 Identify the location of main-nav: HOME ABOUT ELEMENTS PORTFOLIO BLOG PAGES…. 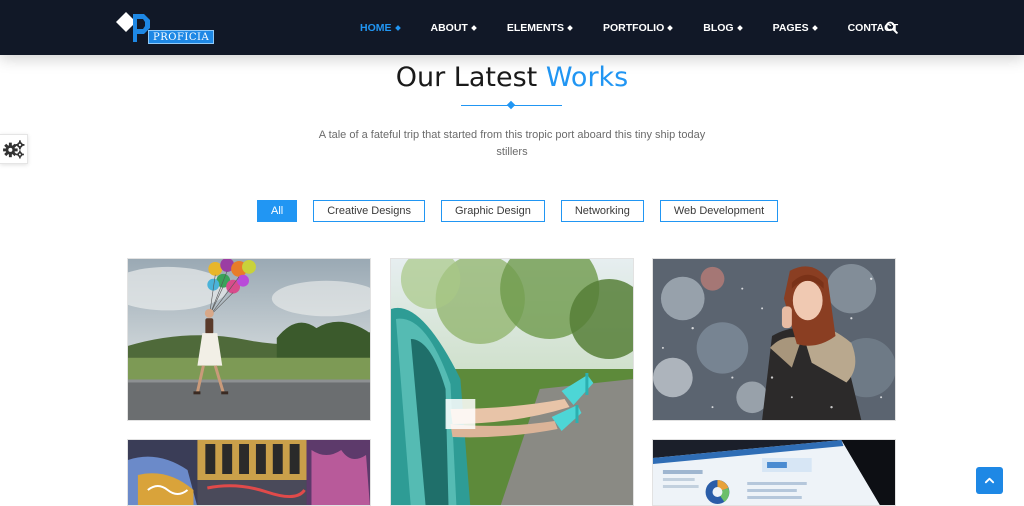
(644, 27).